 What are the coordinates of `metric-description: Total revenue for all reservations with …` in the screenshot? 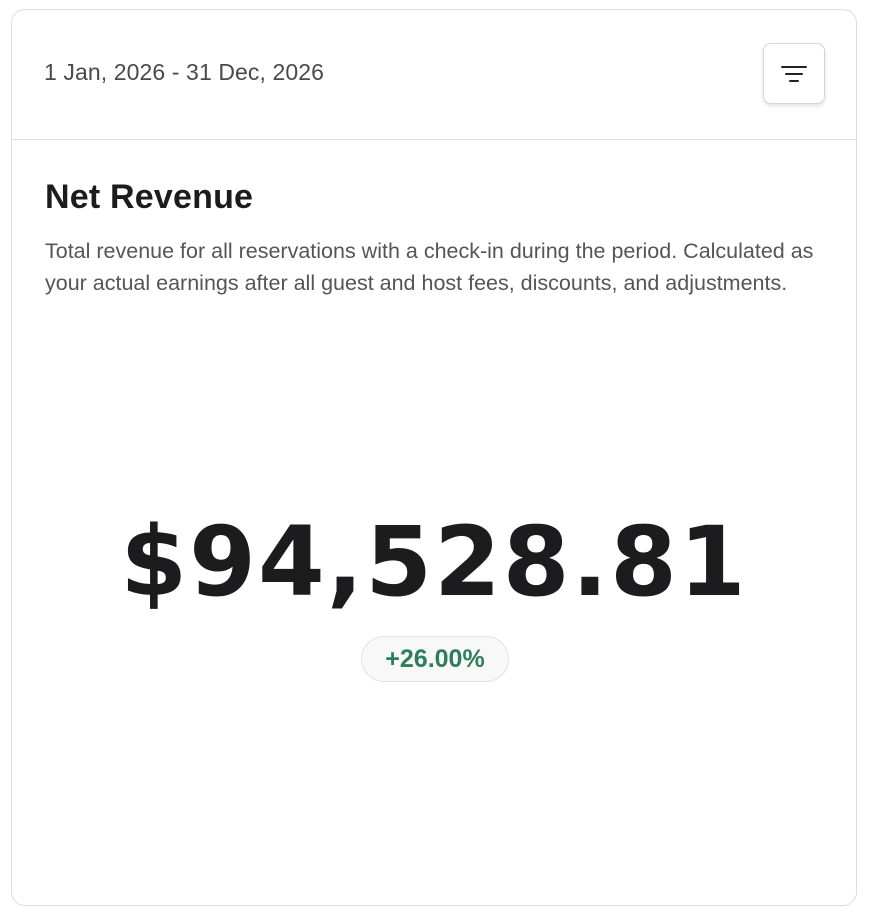 It's located at (429, 267).